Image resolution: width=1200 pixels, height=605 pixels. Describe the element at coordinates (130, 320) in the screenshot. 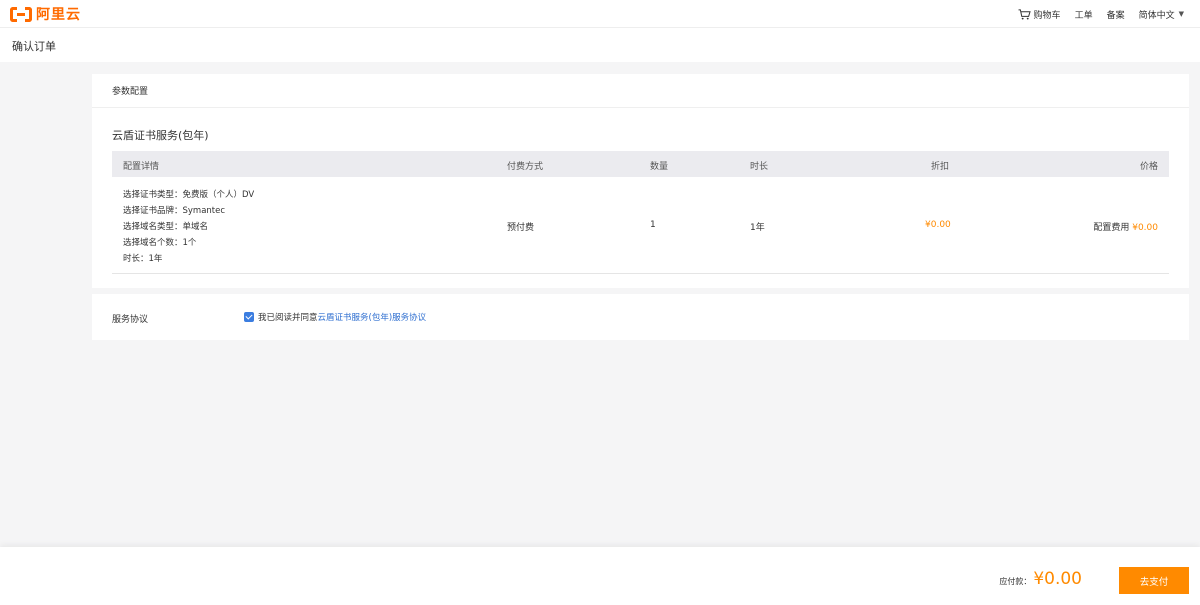

I see `agreement-label: 服务协议` at that location.